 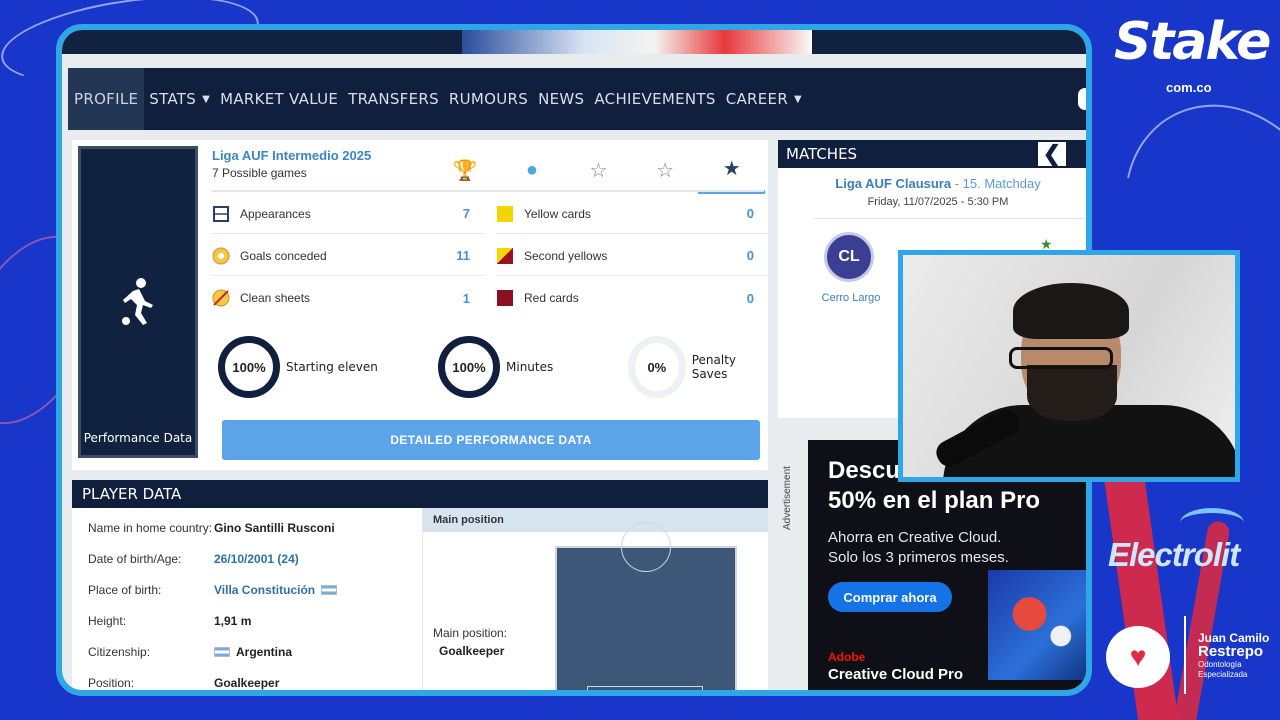 What do you see at coordinates (532, 170) in the screenshot?
I see `copa-auf-logo-icon: ●` at bounding box center [532, 170].